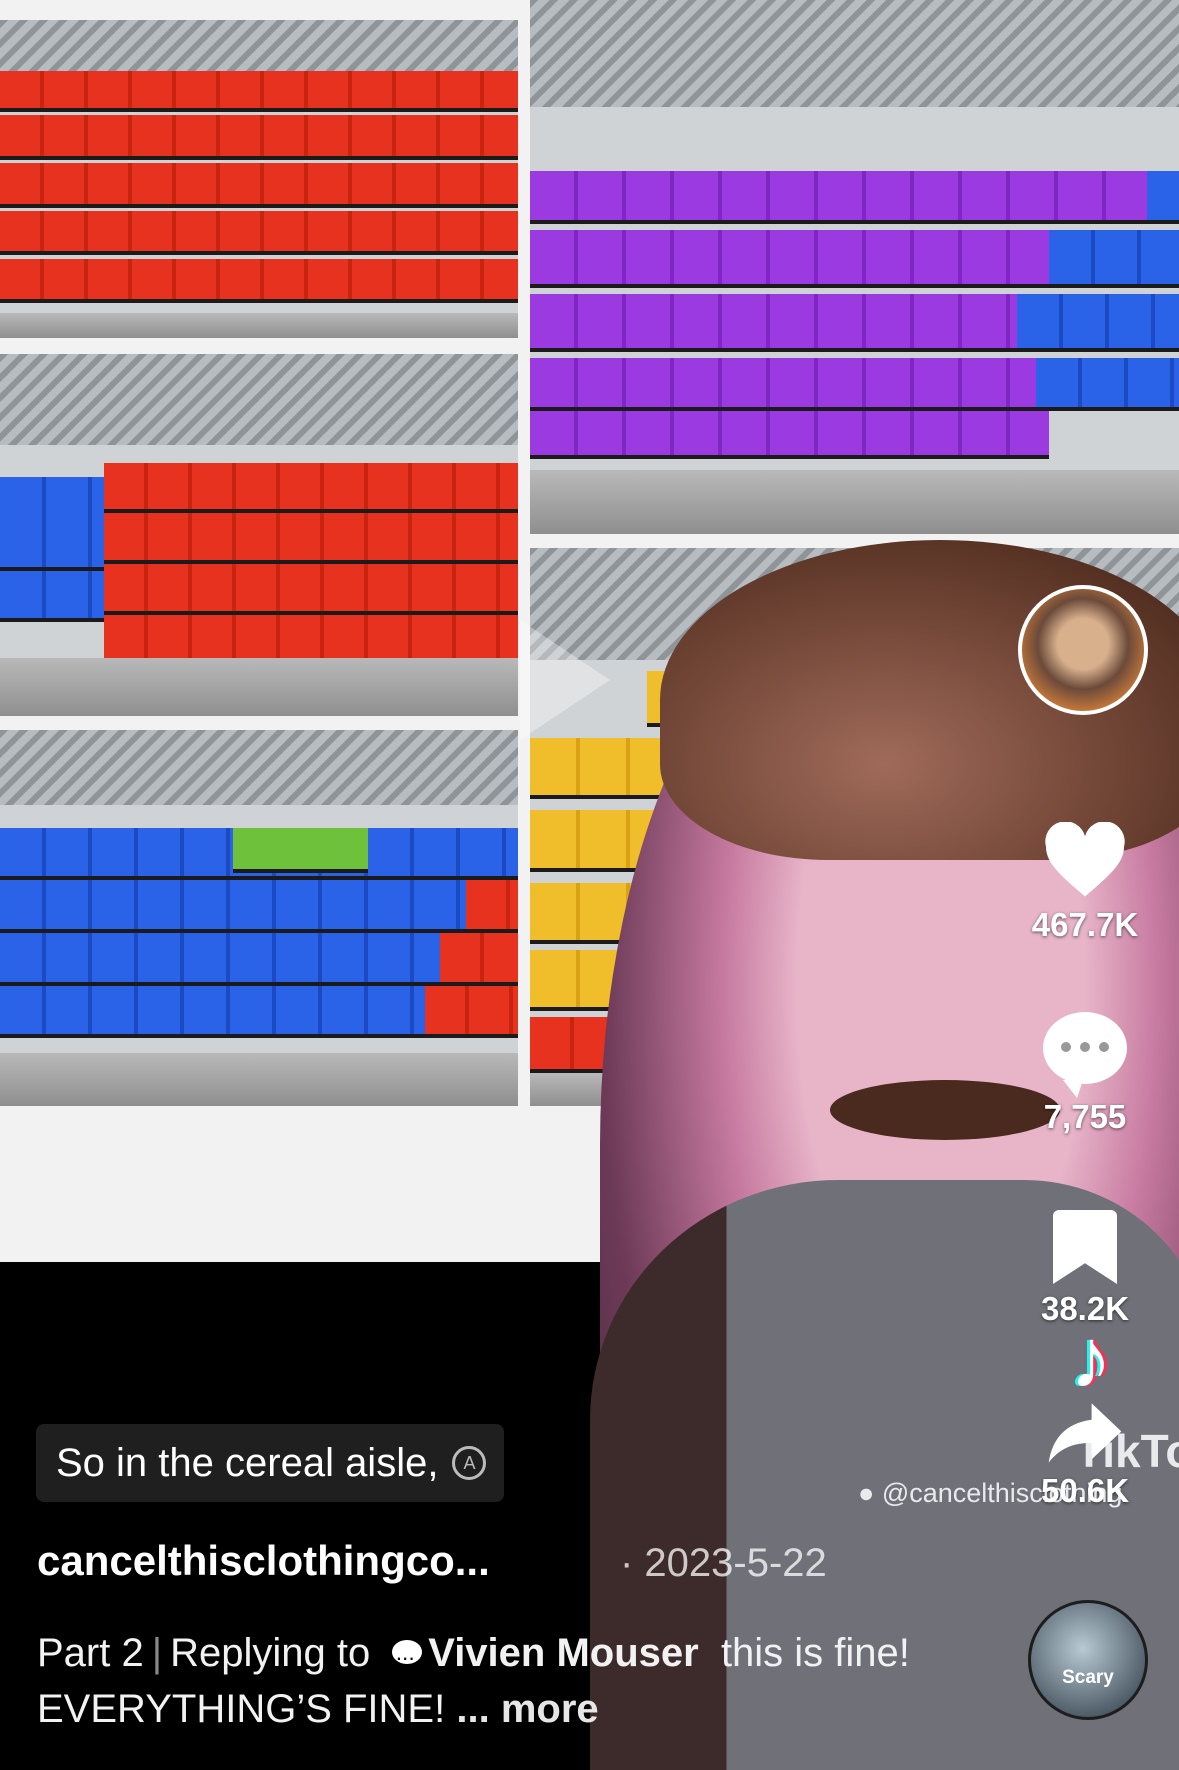 The width and height of the screenshot is (1179, 1770). What do you see at coordinates (270, 1653) in the screenshot?
I see `replying-to-label: Replying to` at bounding box center [270, 1653].